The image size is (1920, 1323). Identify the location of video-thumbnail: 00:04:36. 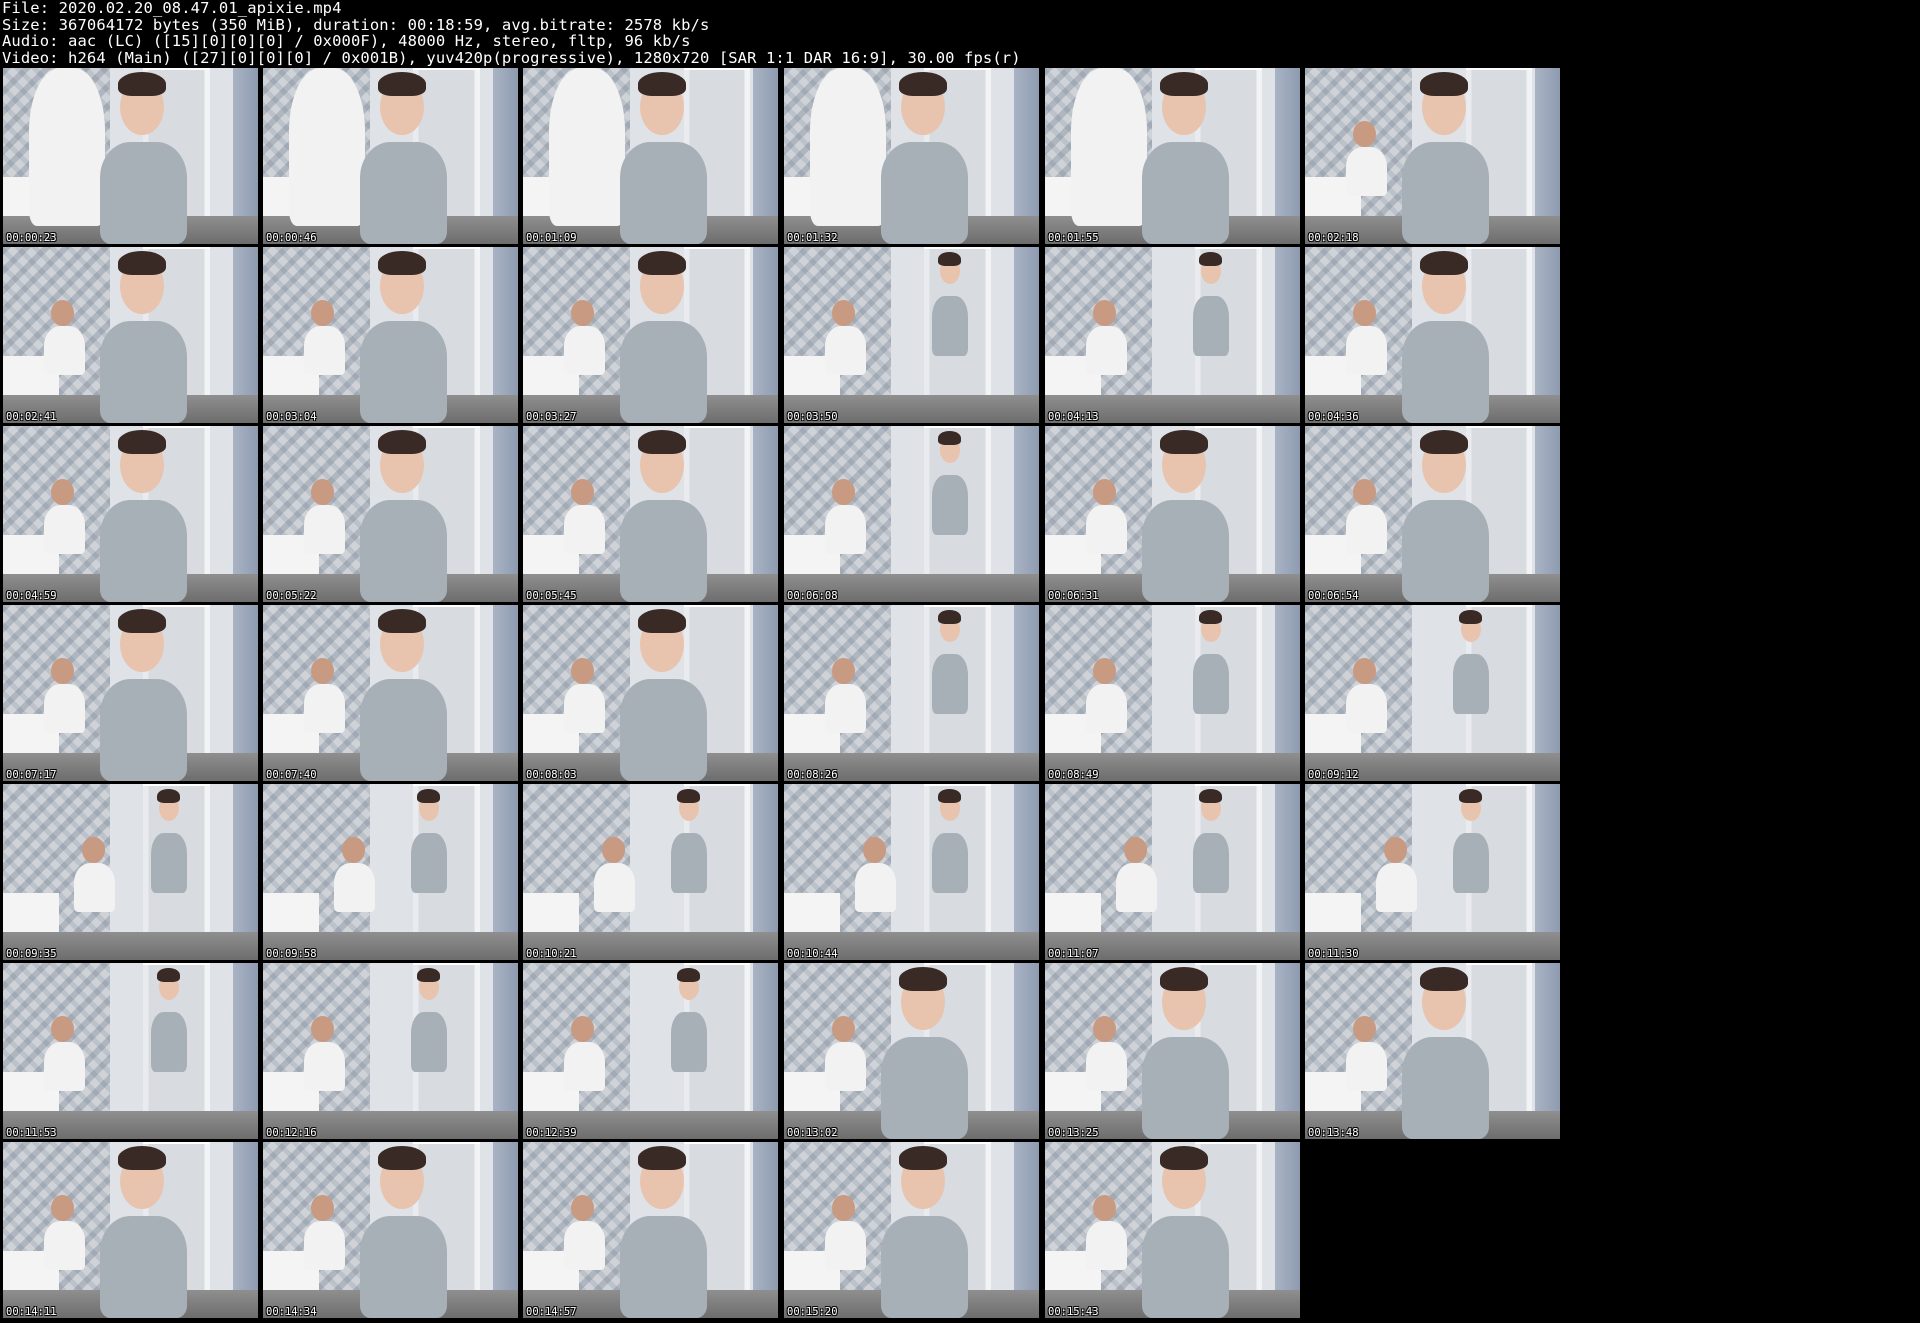
(1432, 335).